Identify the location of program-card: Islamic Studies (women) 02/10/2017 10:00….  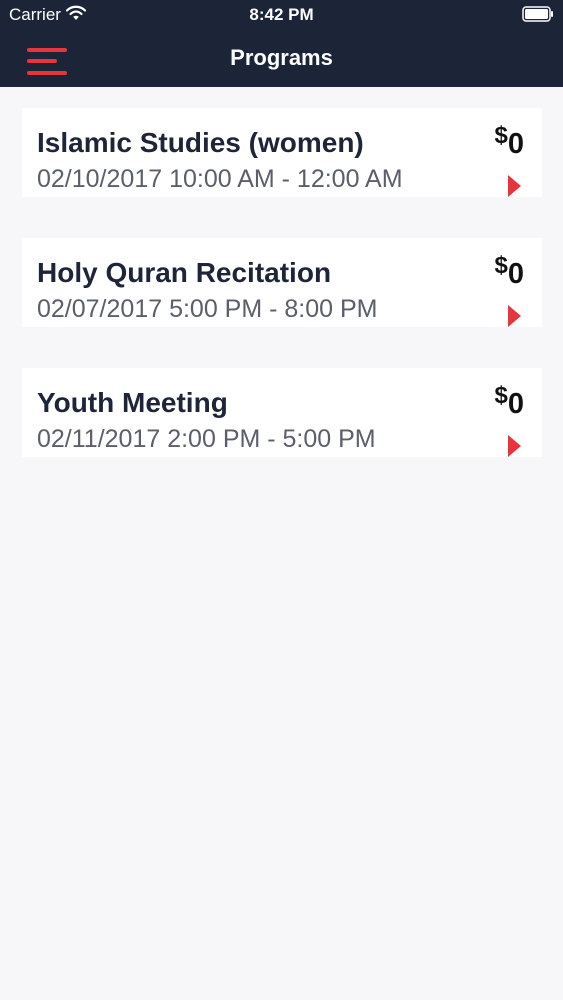
(282, 152).